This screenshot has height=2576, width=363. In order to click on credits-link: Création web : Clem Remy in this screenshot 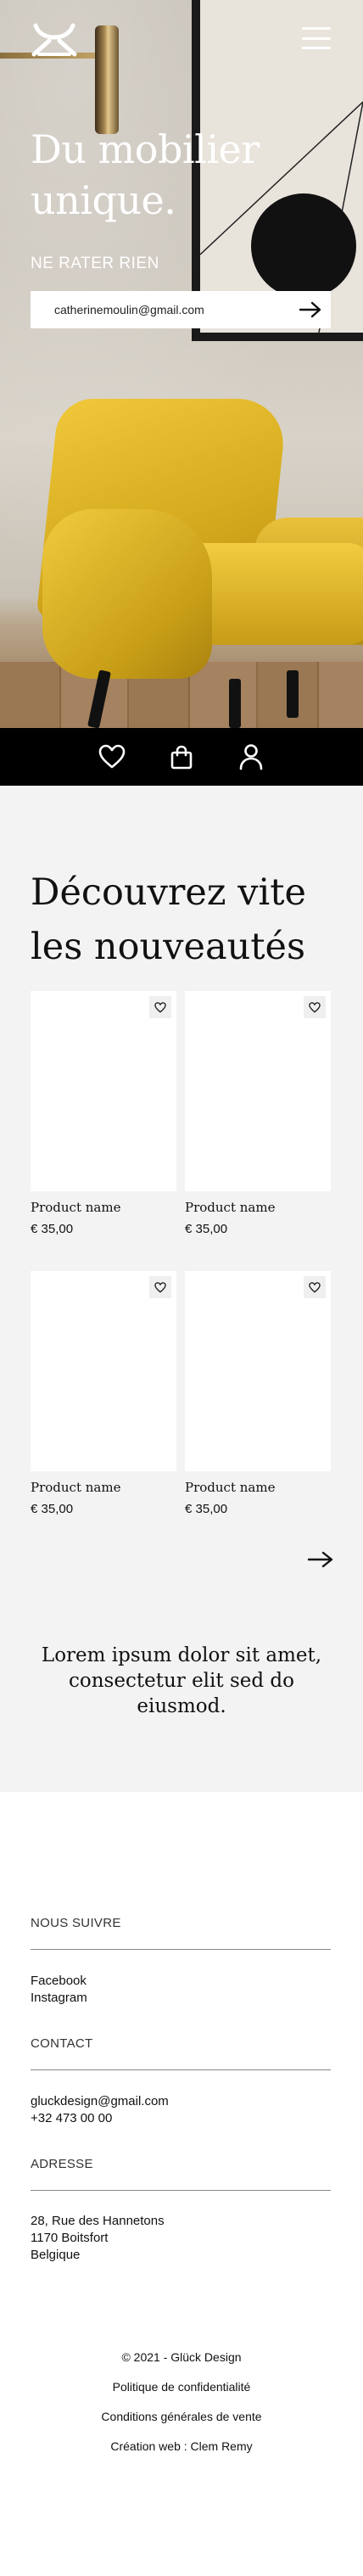, I will do `click(181, 2446)`.